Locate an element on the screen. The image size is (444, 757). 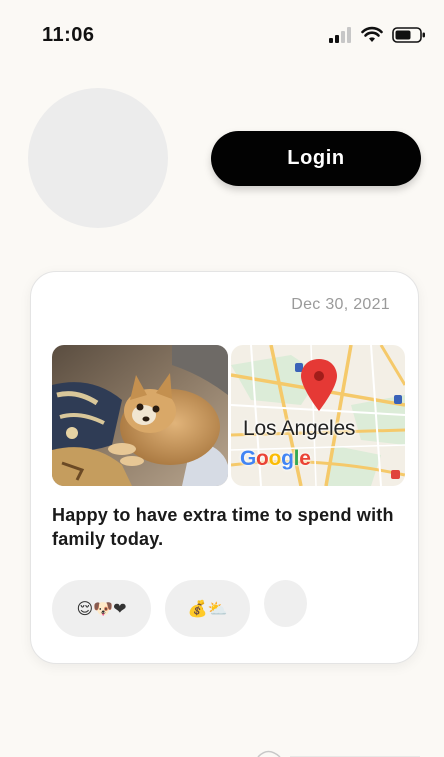
battery-icon is located at coordinates (408, 35).